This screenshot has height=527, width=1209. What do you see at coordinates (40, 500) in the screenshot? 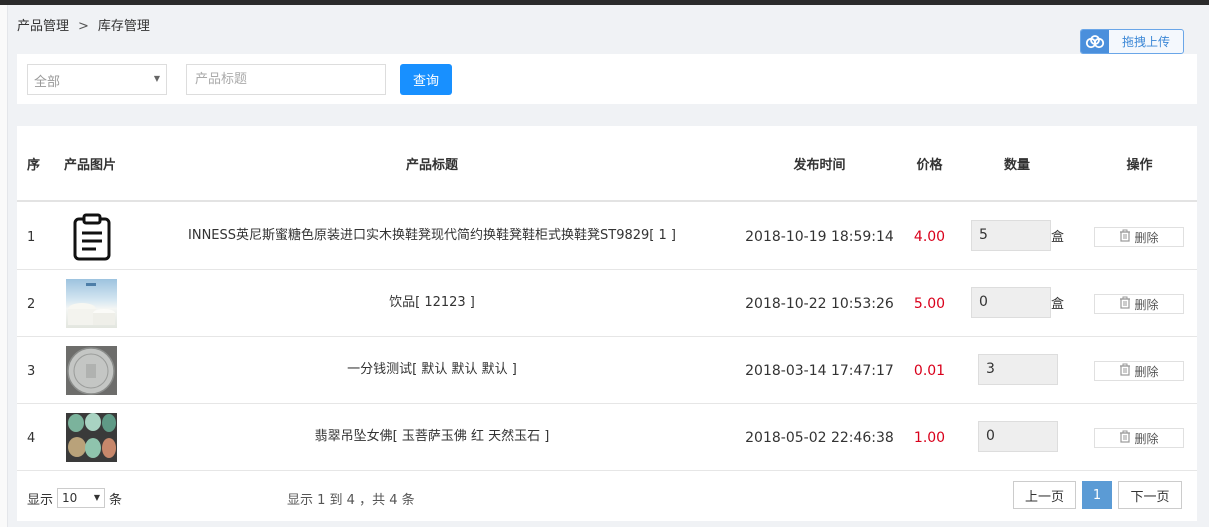
I see `show-label: 显示` at bounding box center [40, 500].